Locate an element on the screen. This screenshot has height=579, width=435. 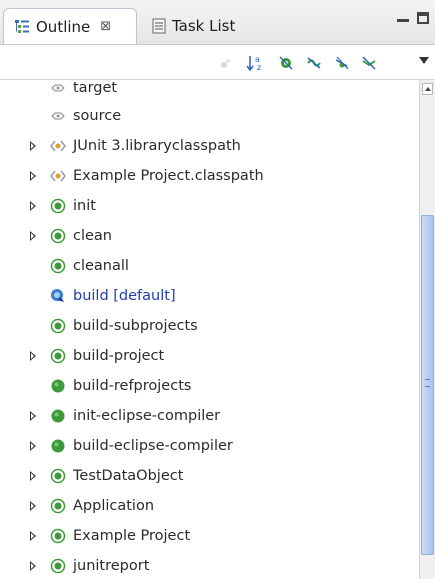
tree-item-junit-classpath: JUnit 3.libraryclasspath is located at coordinates (209, 146).